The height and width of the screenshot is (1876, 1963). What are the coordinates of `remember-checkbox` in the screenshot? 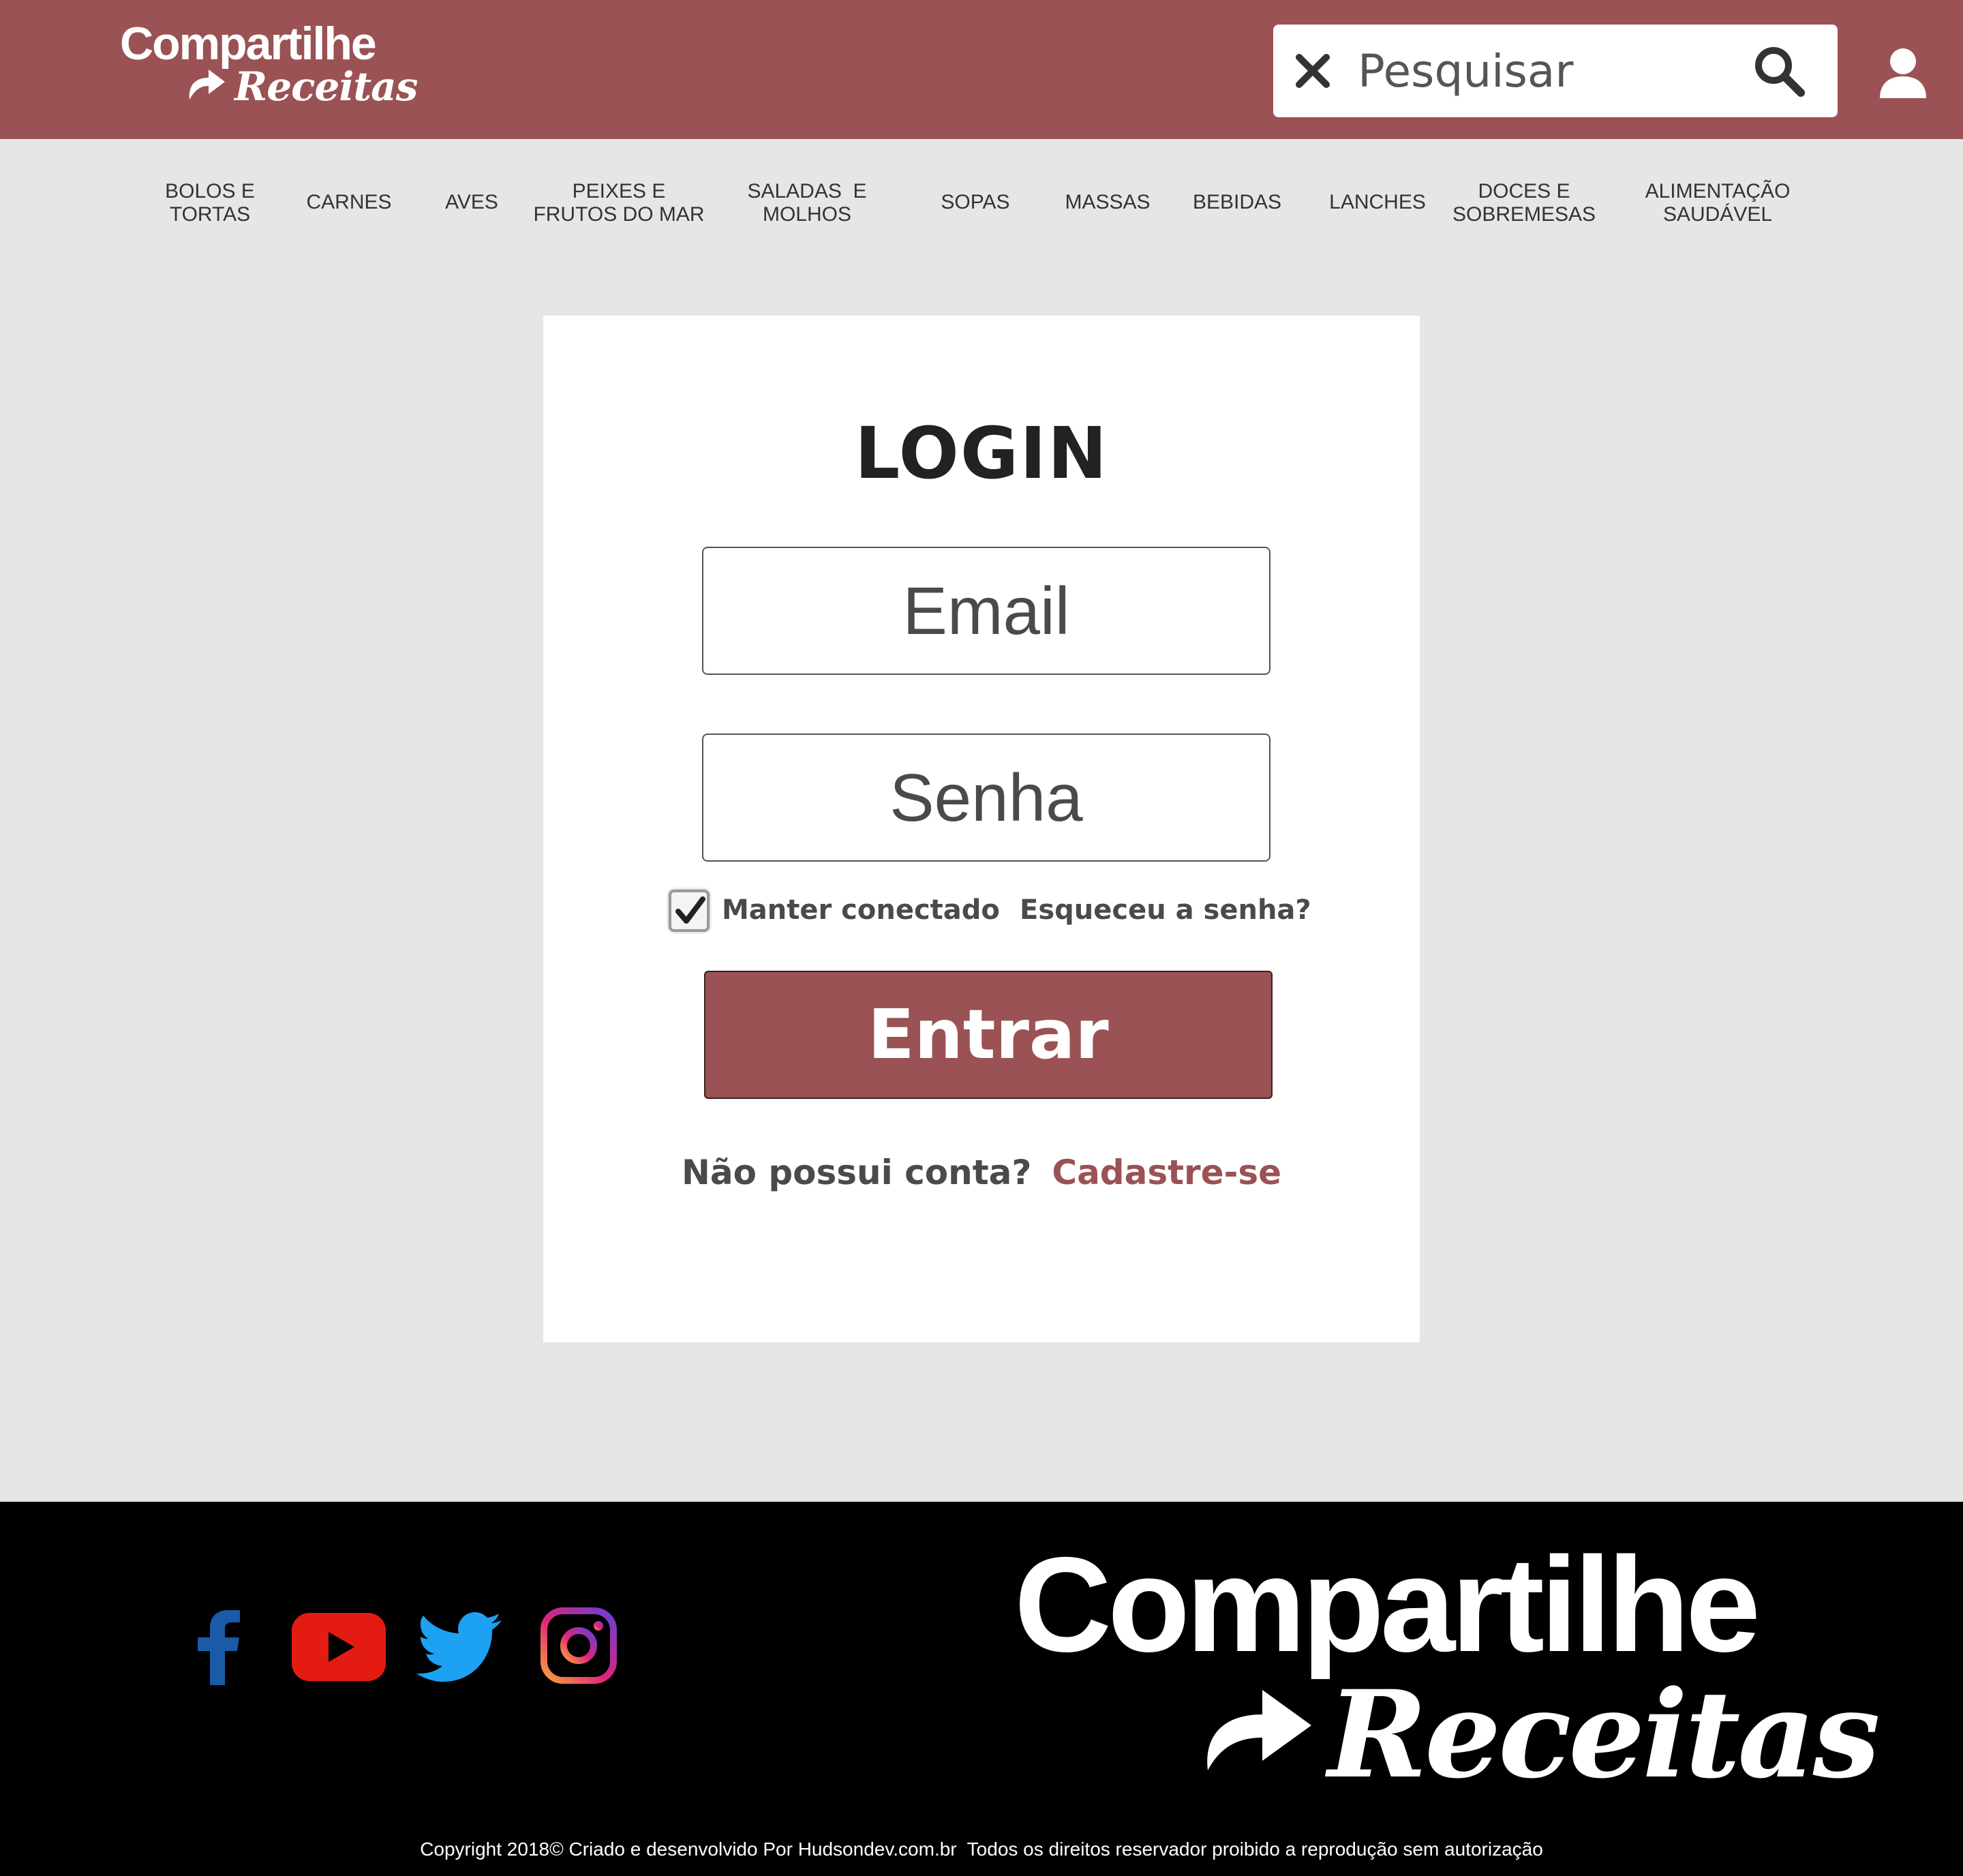 It's located at (689, 911).